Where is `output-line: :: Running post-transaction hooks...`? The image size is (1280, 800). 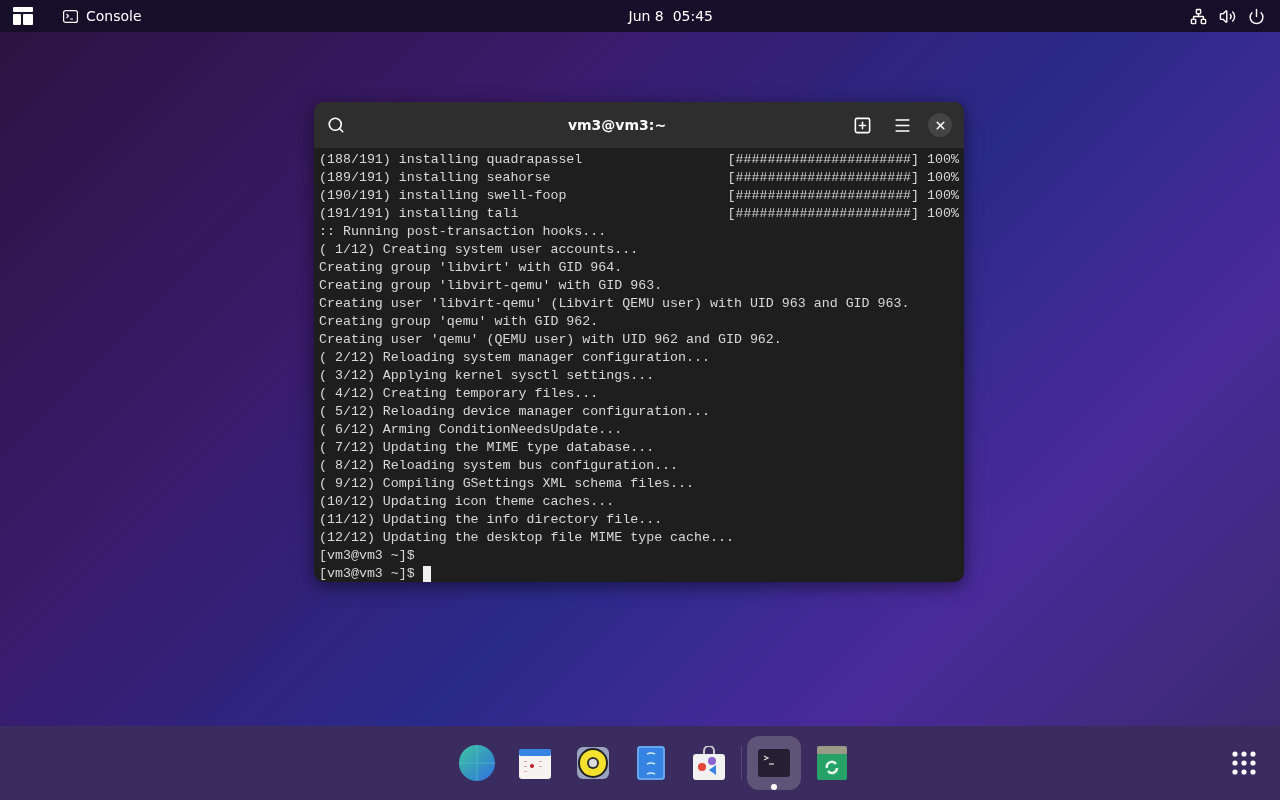
output-line: :: Running post-transaction hooks... is located at coordinates (463, 232).